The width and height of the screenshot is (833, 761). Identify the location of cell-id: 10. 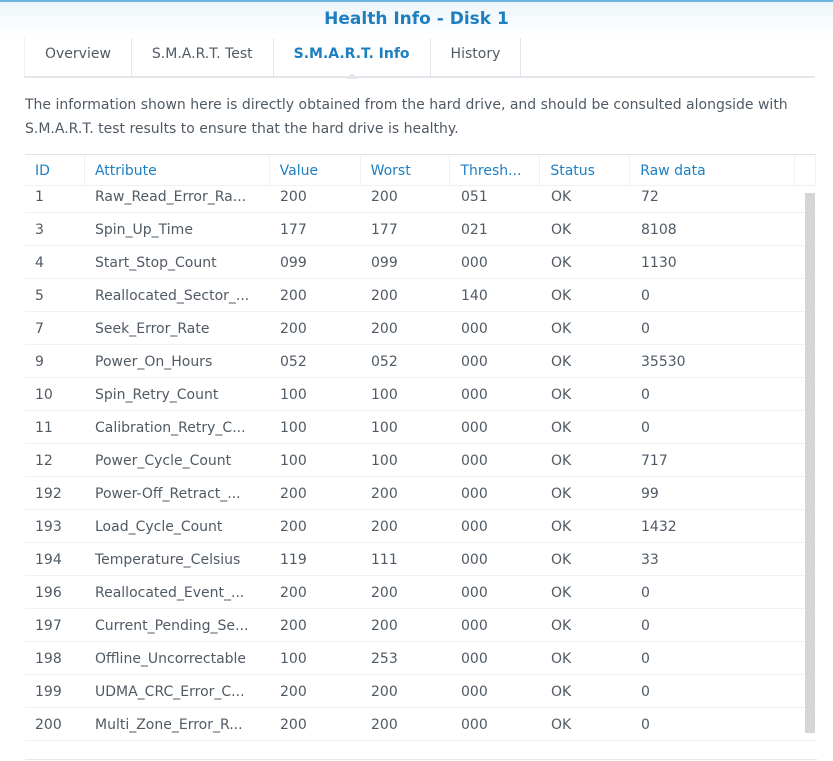
(44, 395).